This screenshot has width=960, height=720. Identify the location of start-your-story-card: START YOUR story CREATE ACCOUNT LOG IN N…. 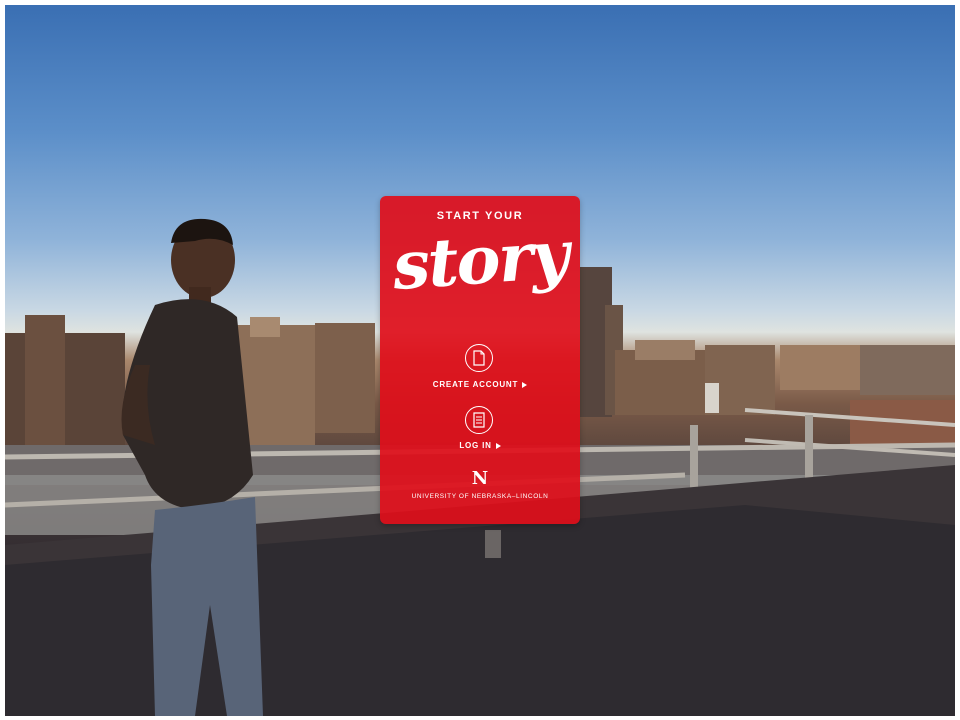
(480, 360).